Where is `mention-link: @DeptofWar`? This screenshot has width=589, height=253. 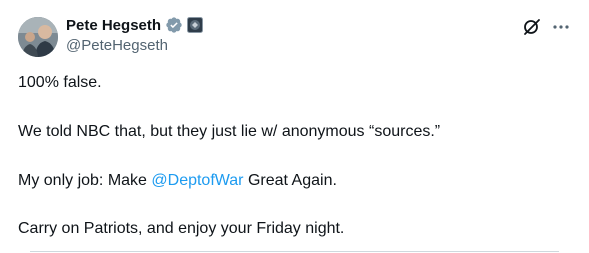
mention-link: @DeptofWar is located at coordinates (197, 180).